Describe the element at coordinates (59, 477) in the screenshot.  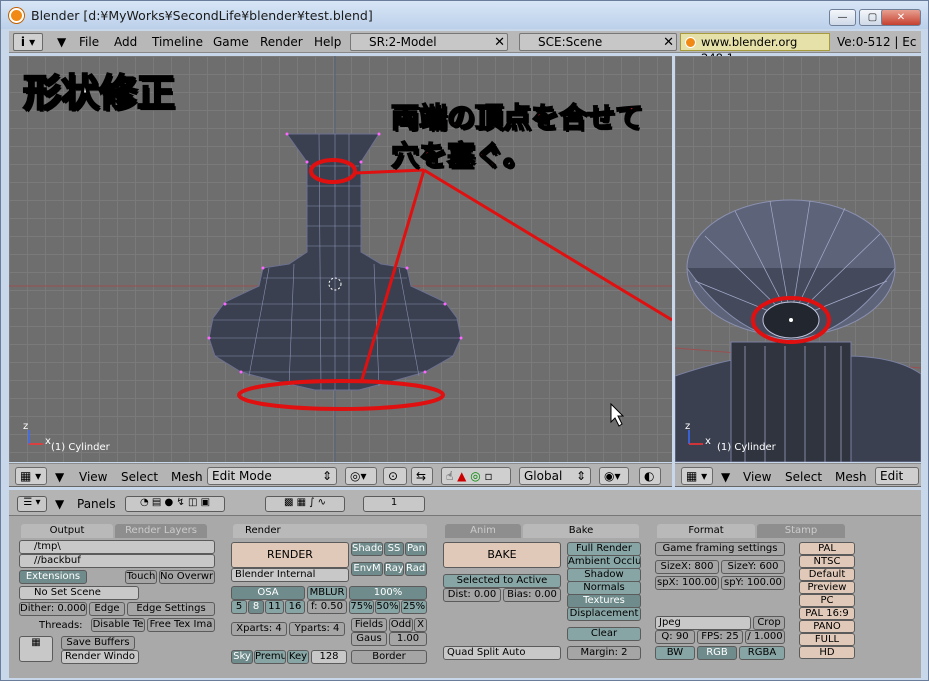
I see `header-collapse-icon: ▼` at that location.